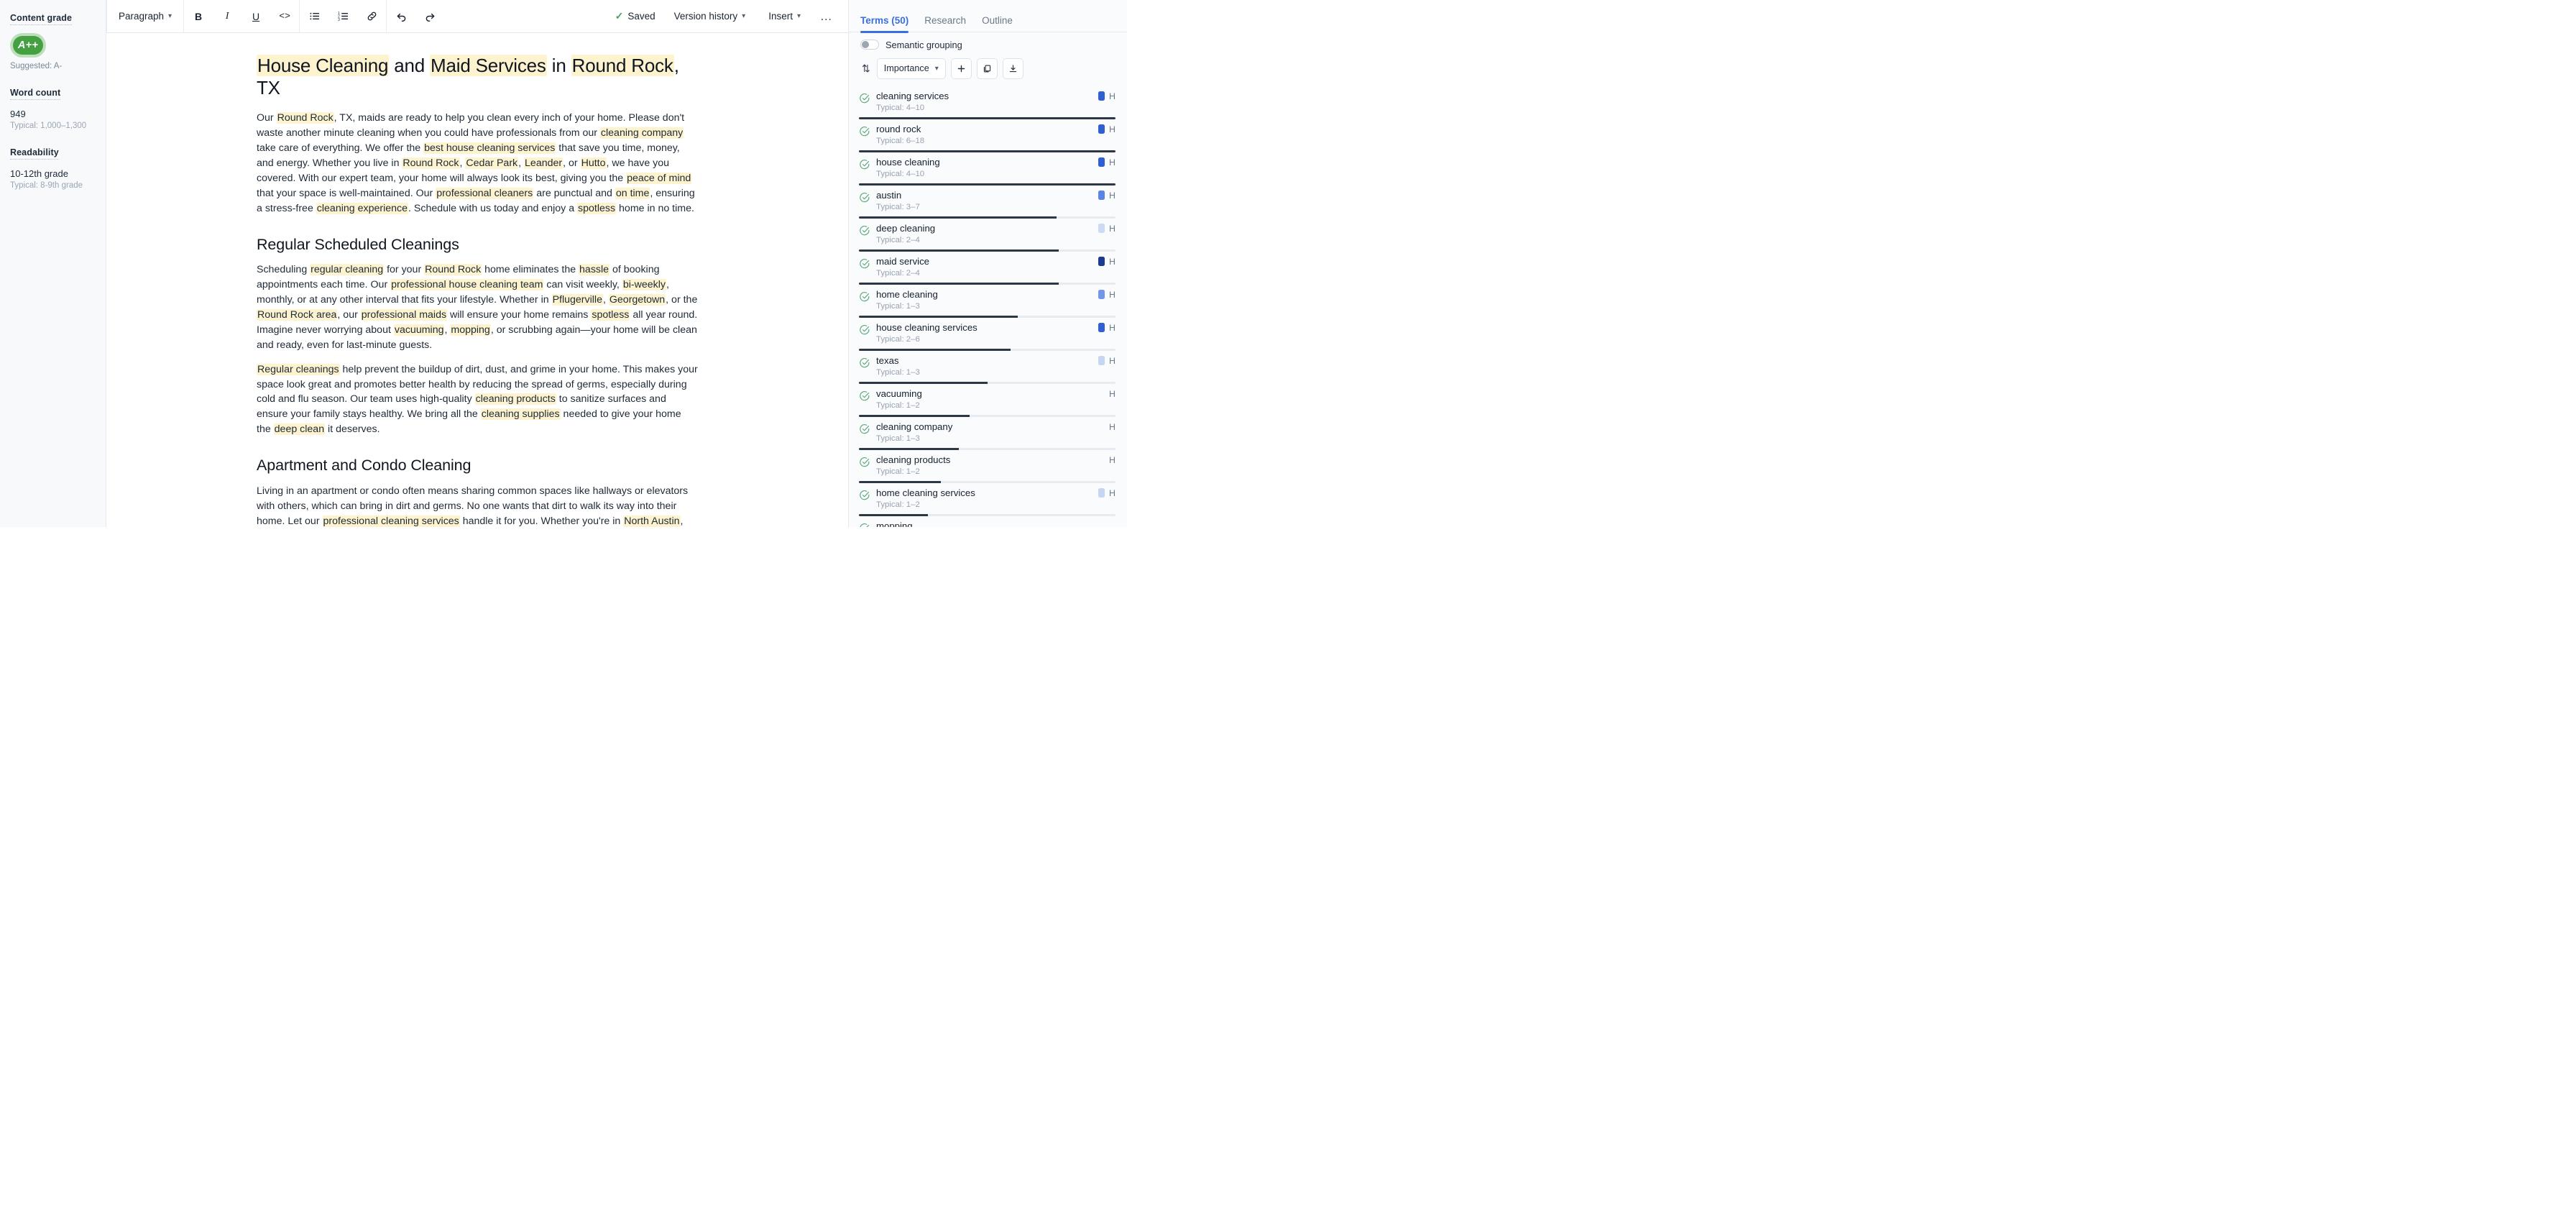  Describe the element at coordinates (898, 372) in the screenshot. I see `term-typical-range: Typical: 1–3` at that location.